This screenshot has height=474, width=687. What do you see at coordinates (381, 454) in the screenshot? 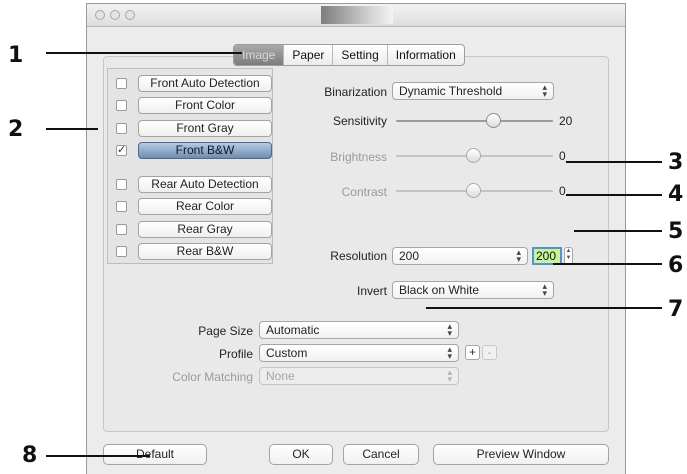
I see `cancel-button: Cancel` at bounding box center [381, 454].